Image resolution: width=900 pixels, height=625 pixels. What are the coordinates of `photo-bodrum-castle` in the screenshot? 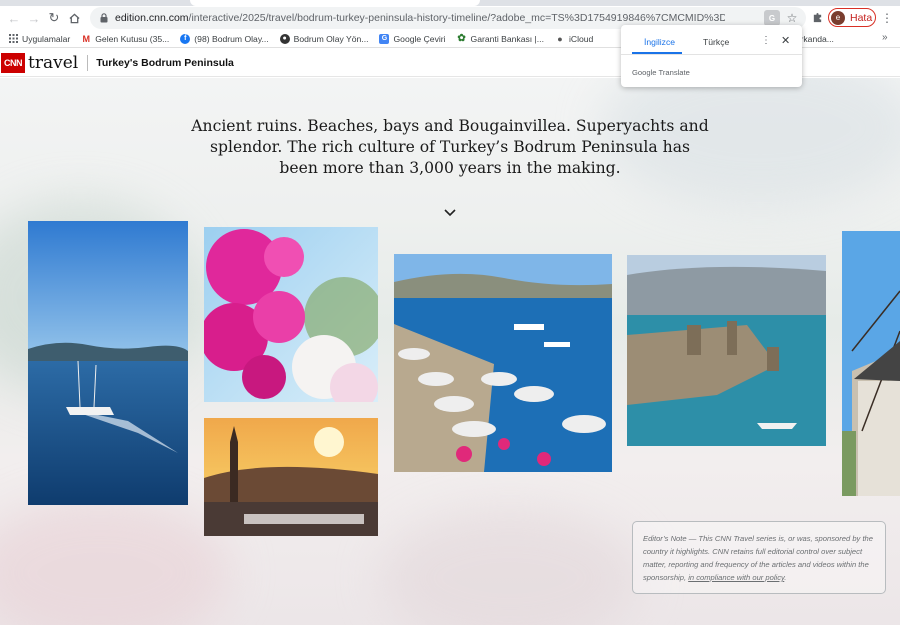 It's located at (726, 350).